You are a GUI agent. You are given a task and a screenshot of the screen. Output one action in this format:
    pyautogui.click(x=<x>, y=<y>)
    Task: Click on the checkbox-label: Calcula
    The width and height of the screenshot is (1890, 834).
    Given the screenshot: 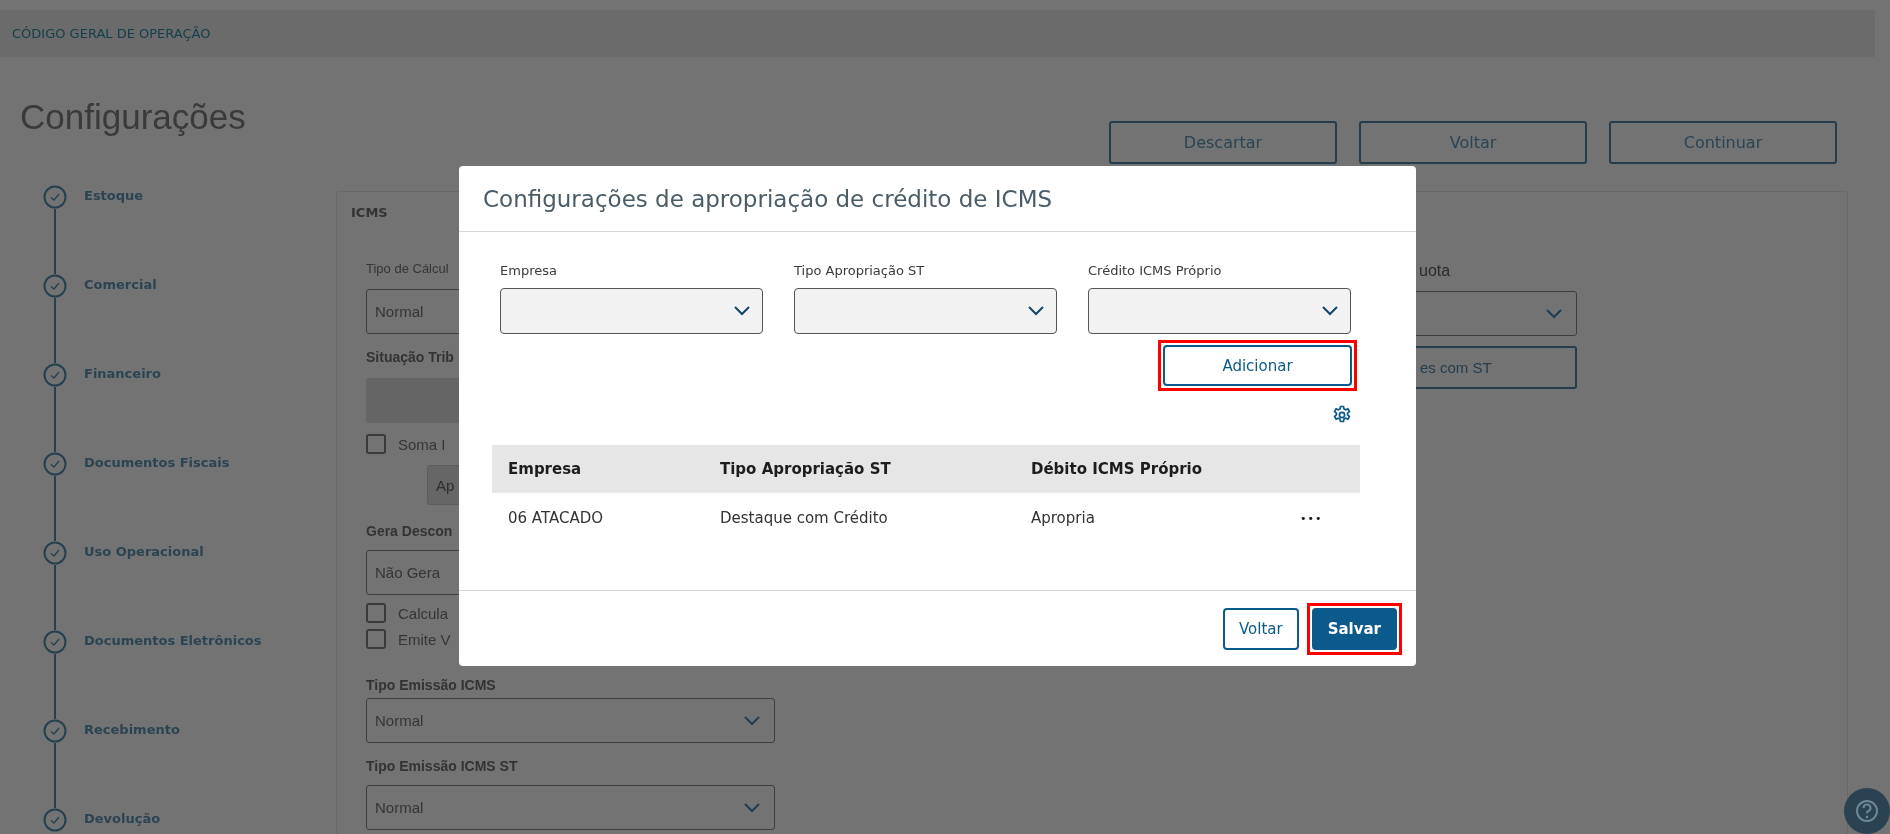 What is the action you would take?
    pyautogui.click(x=423, y=613)
    